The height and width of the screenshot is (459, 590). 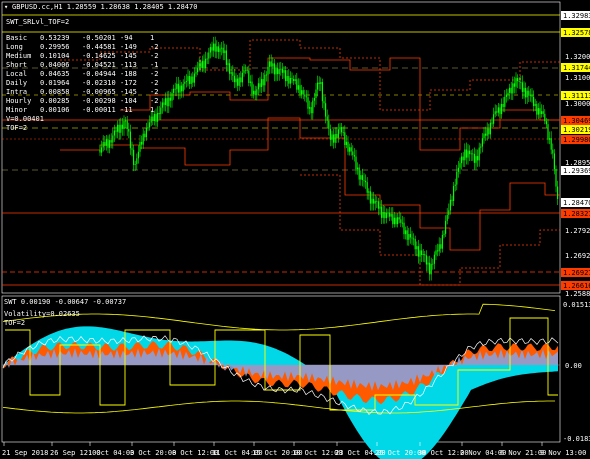 I want to click on table-cell-v3: -104, so click(x=128, y=101).